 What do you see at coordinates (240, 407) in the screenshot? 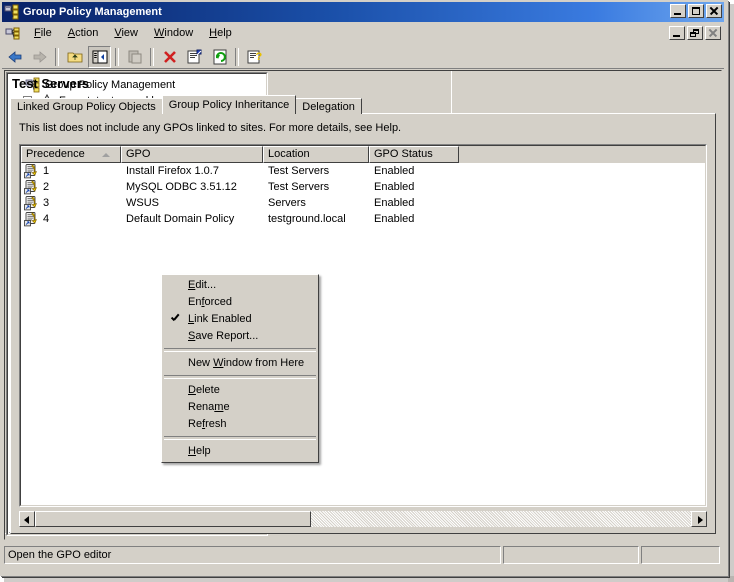
I see `context-menu-item-rename: Rename` at bounding box center [240, 407].